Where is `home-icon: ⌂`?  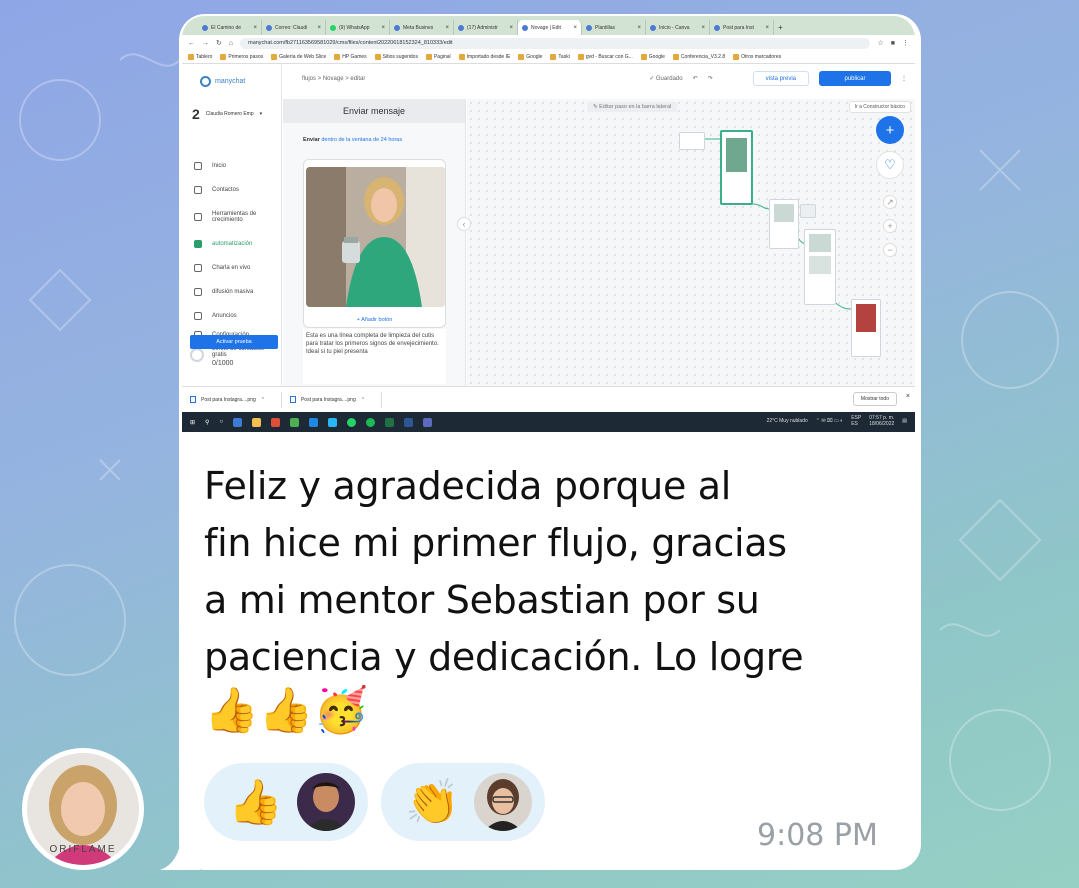 home-icon: ⌂ is located at coordinates (231, 43).